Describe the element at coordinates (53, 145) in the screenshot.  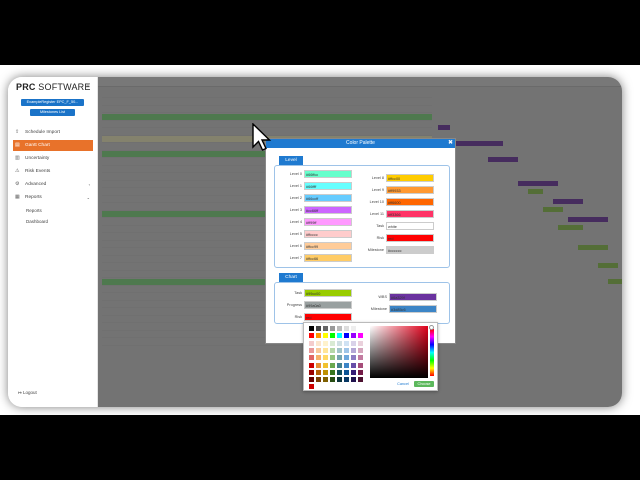
I see `sidebar-item-gantt-chart: ▤ Gantt Chart` at that location.